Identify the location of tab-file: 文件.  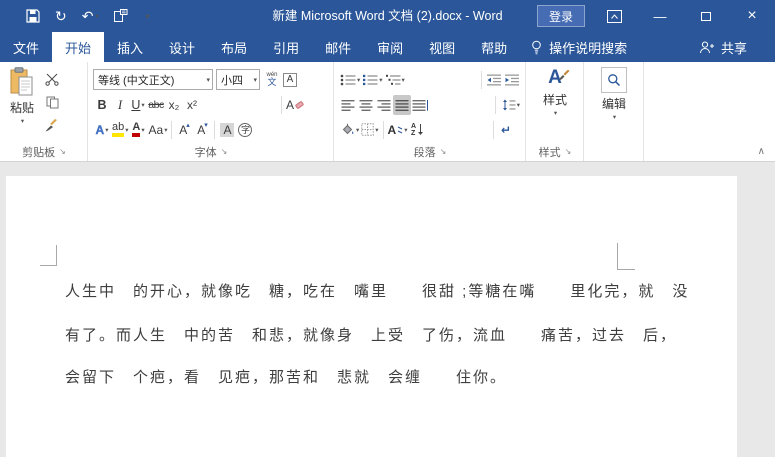
(26, 47).